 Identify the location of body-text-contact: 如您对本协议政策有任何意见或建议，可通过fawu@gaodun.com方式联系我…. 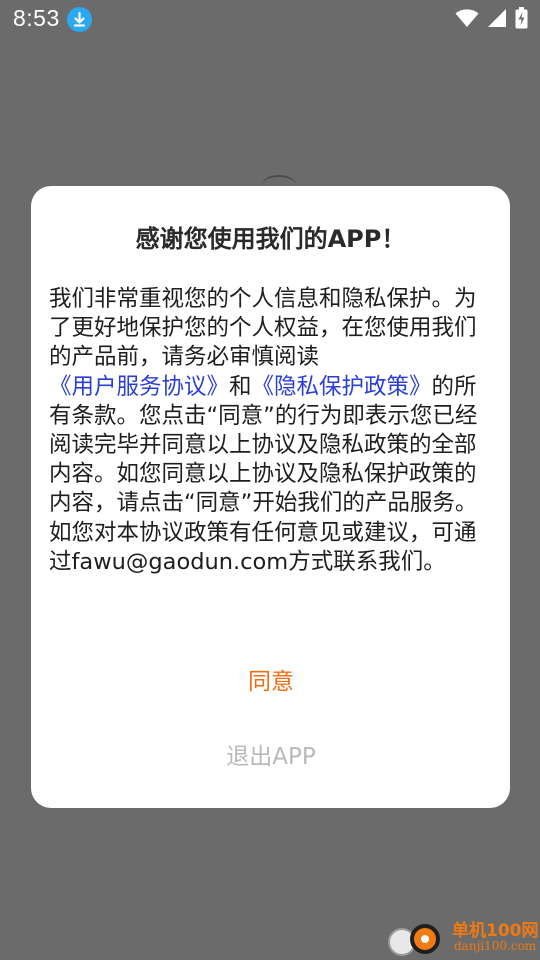
(263, 547).